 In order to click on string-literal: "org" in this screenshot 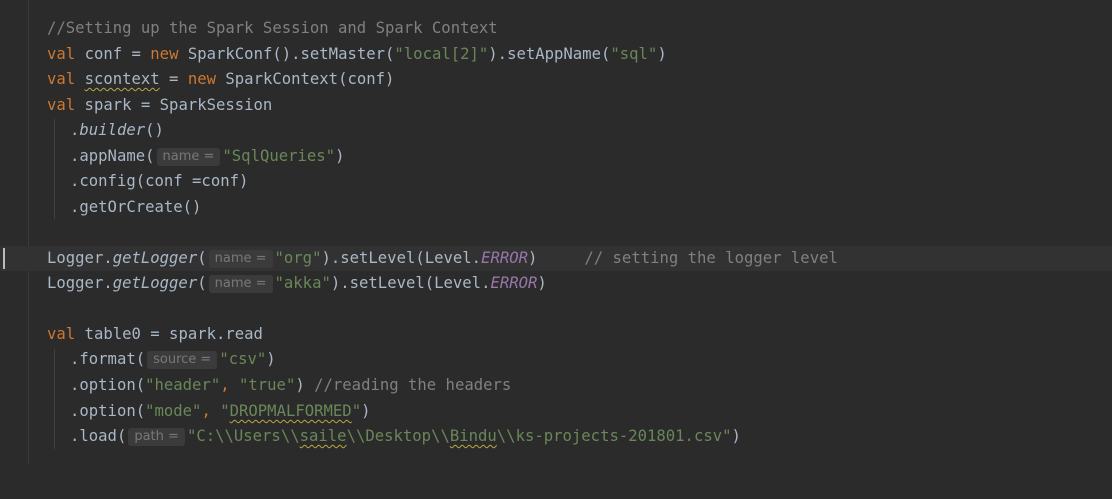, I will do `click(298, 258)`.